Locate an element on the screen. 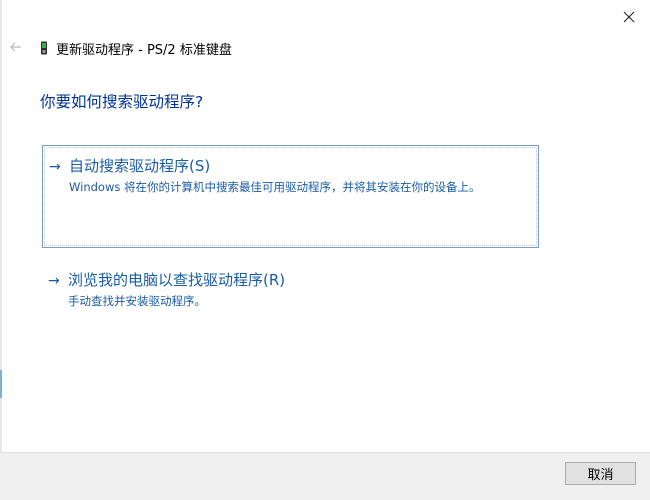  cancel-button: 取消 is located at coordinates (600, 473).